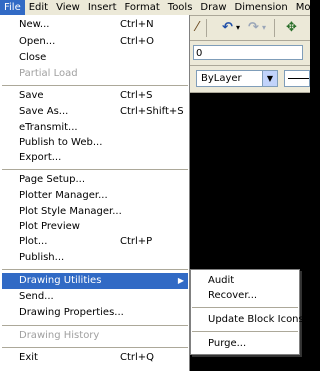  What do you see at coordinates (48, 73) in the screenshot?
I see `menu-item-label: Partial Load` at bounding box center [48, 73].